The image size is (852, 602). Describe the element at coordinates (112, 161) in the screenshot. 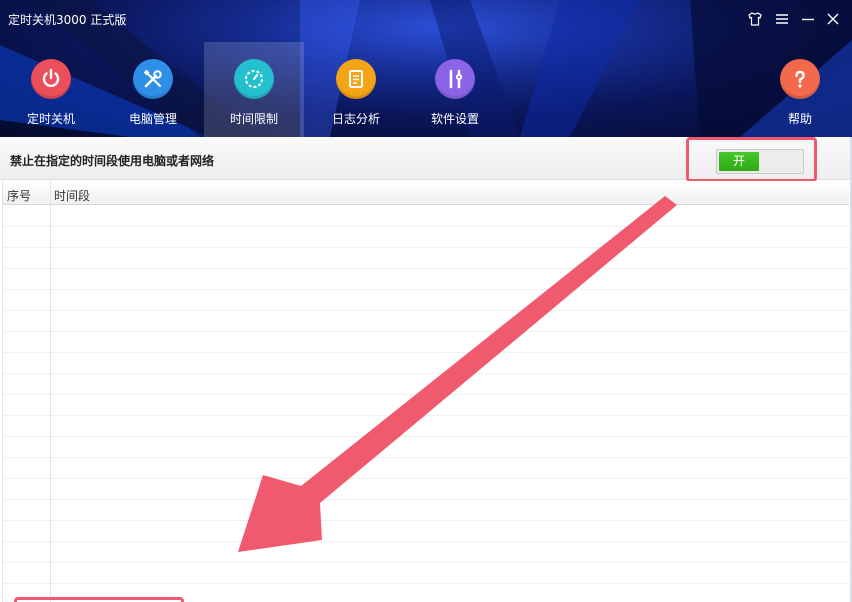

I see `rule-description: 禁止在指定的时间段使用电脑或者网络` at that location.